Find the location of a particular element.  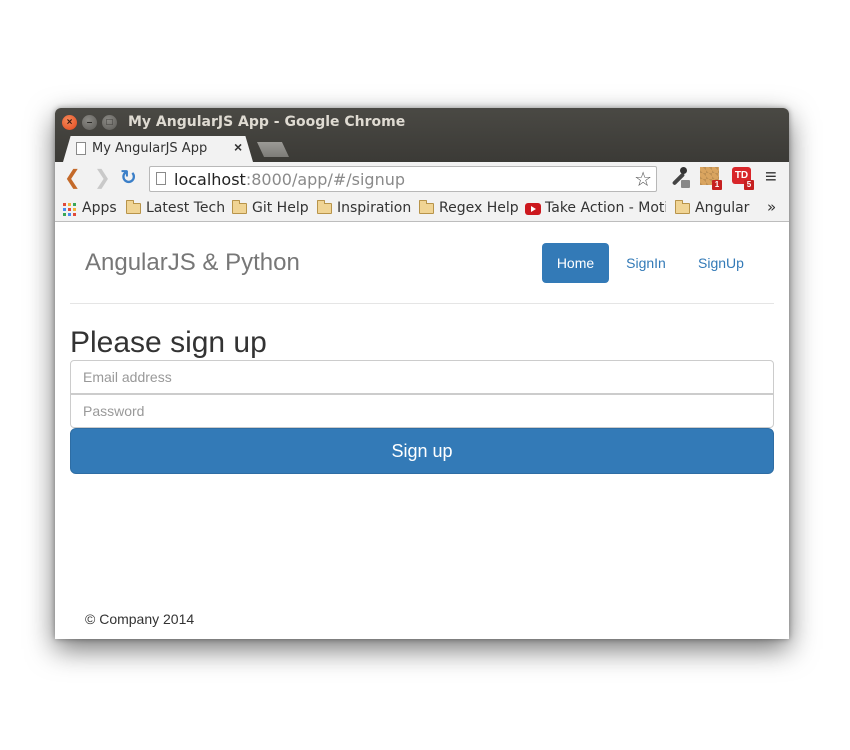

eyedropper-cap is located at coordinates (683, 170).